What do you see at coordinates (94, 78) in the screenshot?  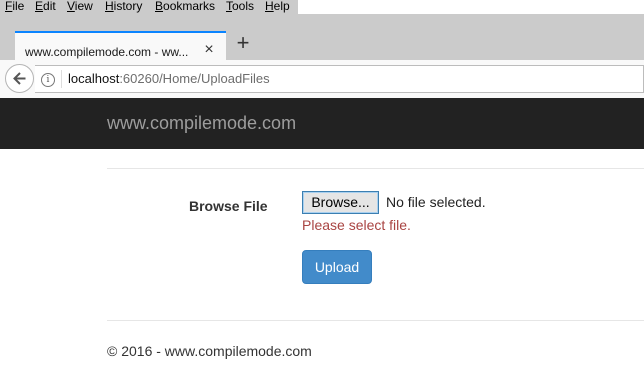 I see `url-host: localhost` at bounding box center [94, 78].